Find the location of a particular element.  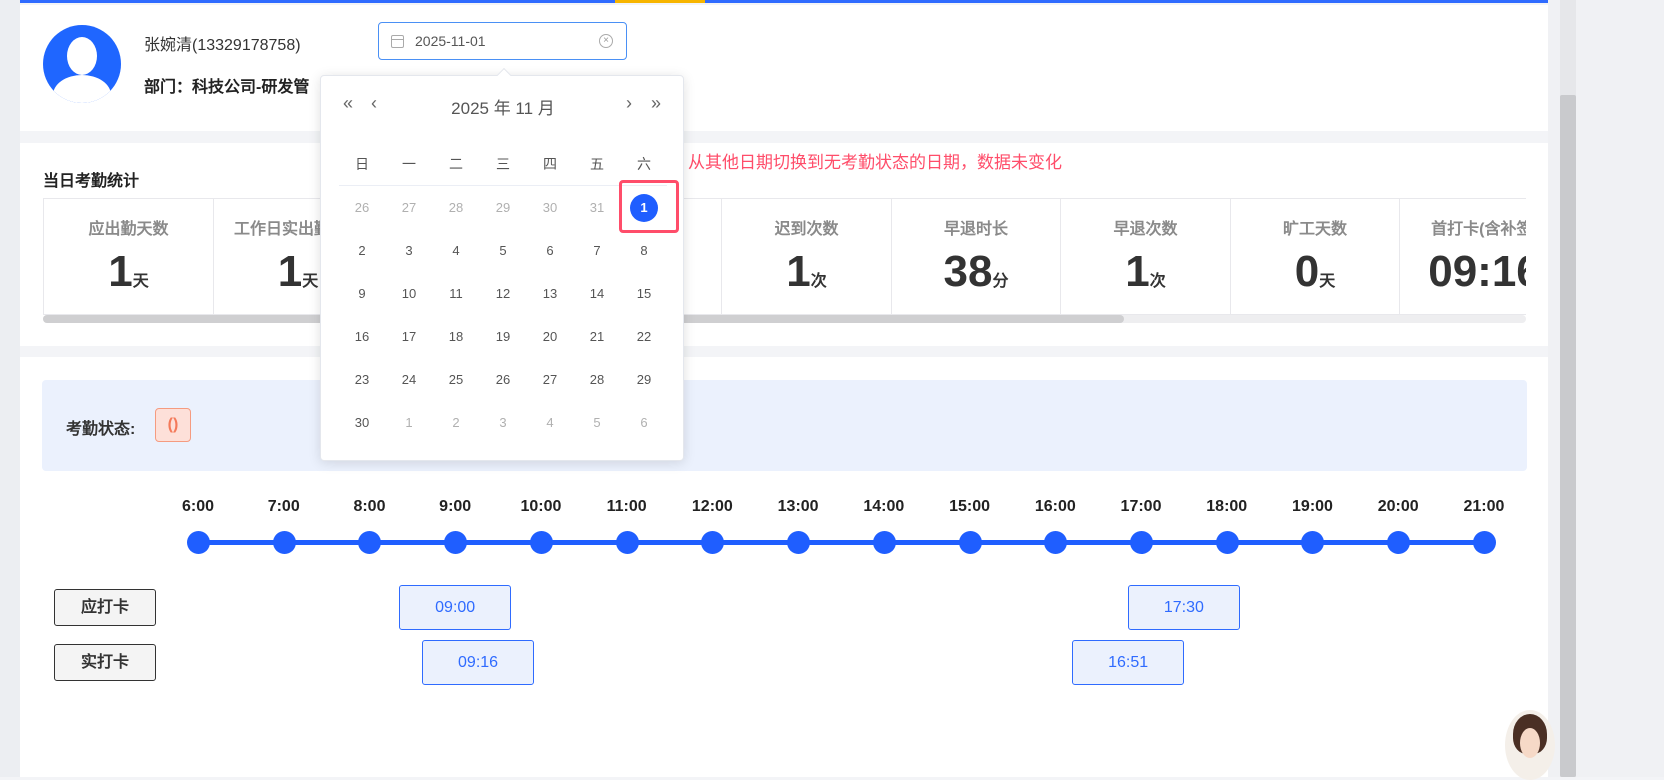

weekday-header: 五 is located at coordinates (597, 164).